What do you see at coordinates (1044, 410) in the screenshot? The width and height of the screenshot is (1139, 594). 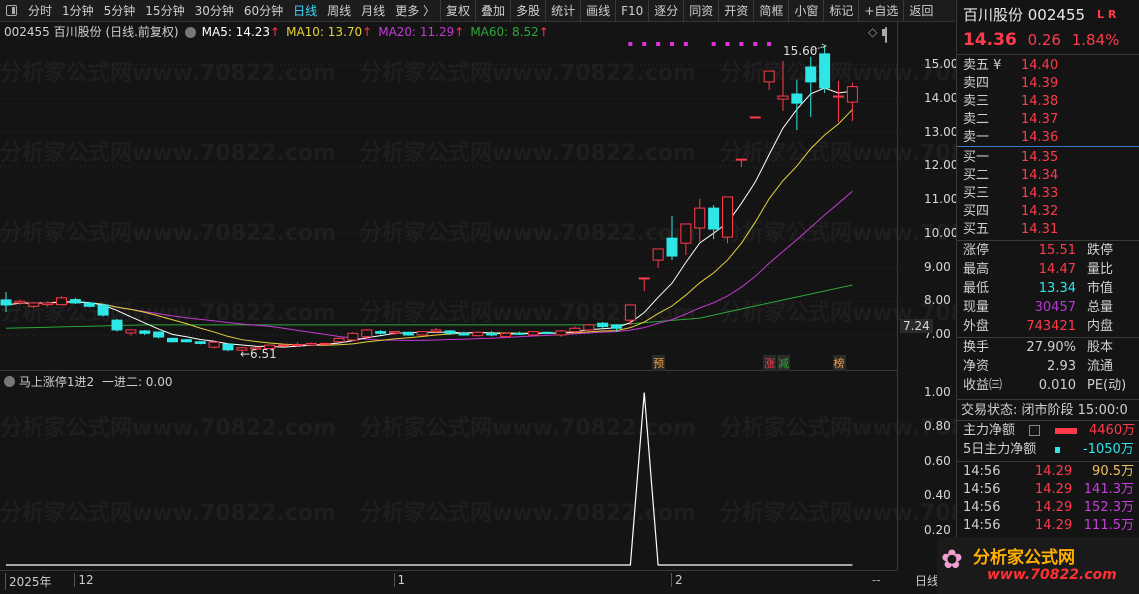 I see `trade-status: 交易状态: 闭市阶段 15:00:0` at bounding box center [1044, 410].